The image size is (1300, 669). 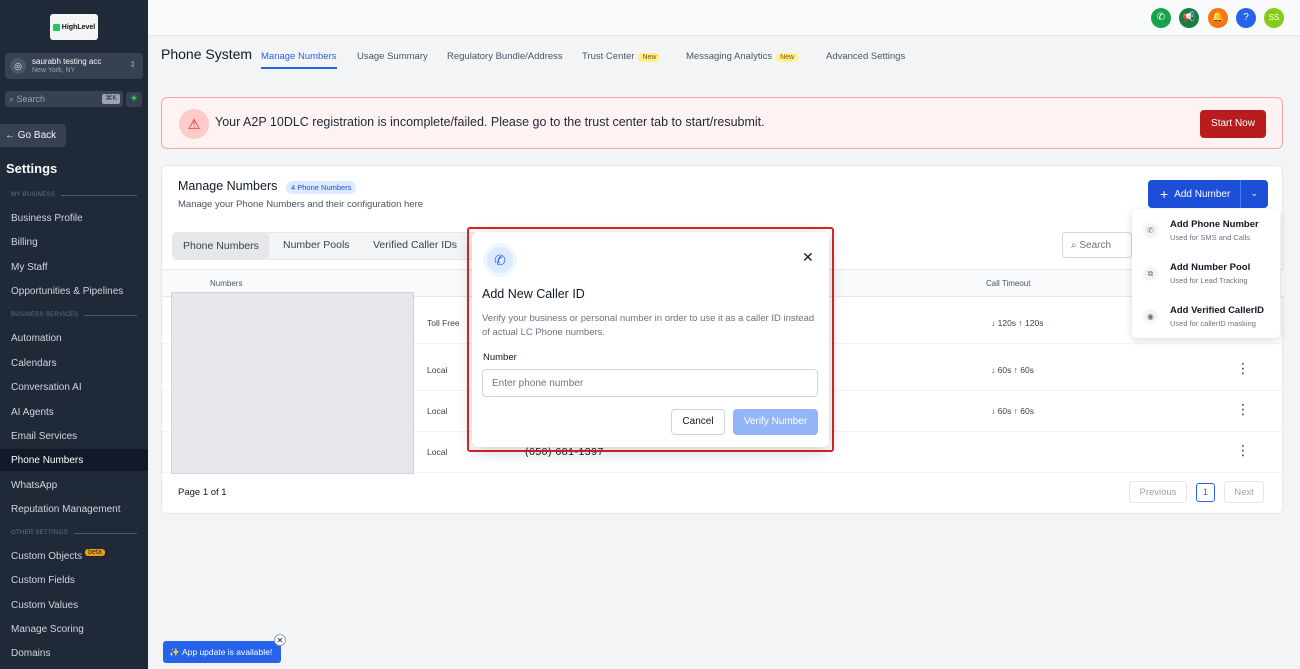 What do you see at coordinates (698, 422) in the screenshot?
I see `cancel-button: Cancel` at bounding box center [698, 422].